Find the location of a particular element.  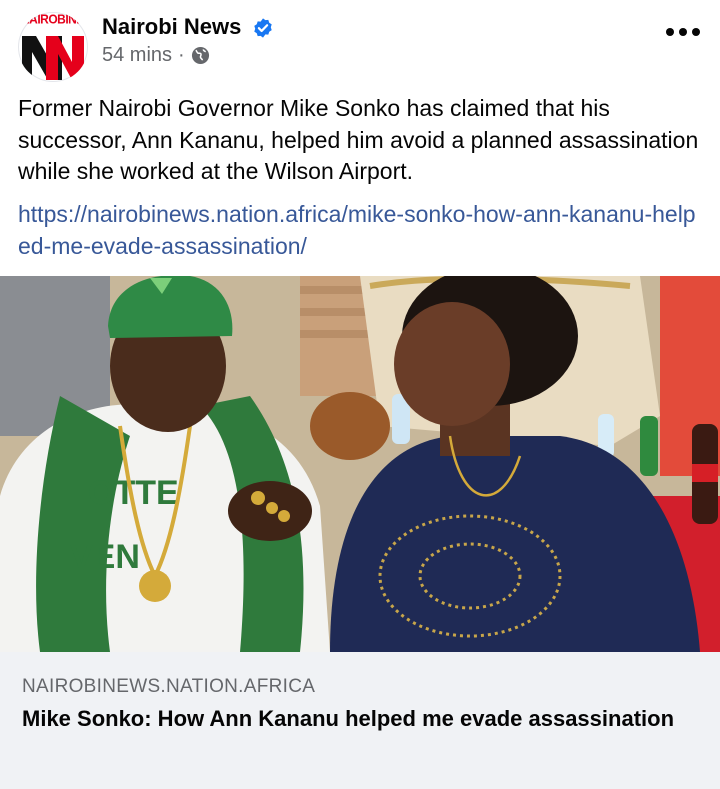

verified-badge-icon is located at coordinates (263, 28).